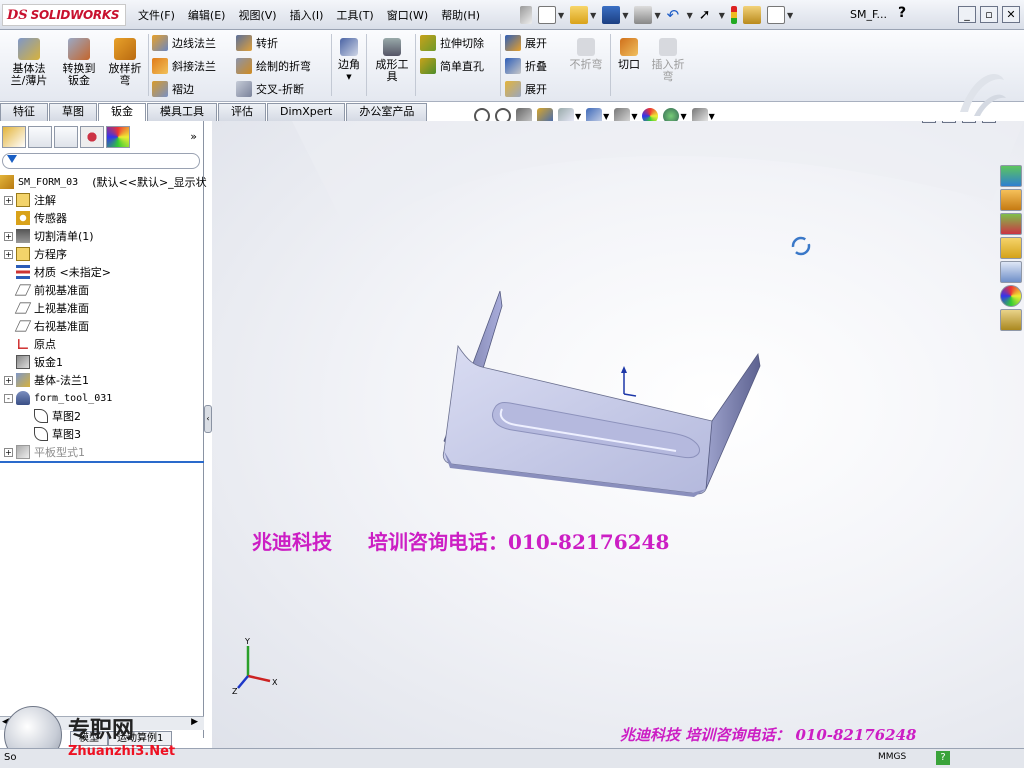 The width and height of the screenshot is (1024, 768). Describe the element at coordinates (733, 15) in the screenshot. I see `rebuild-traffic-light-icon` at that location.